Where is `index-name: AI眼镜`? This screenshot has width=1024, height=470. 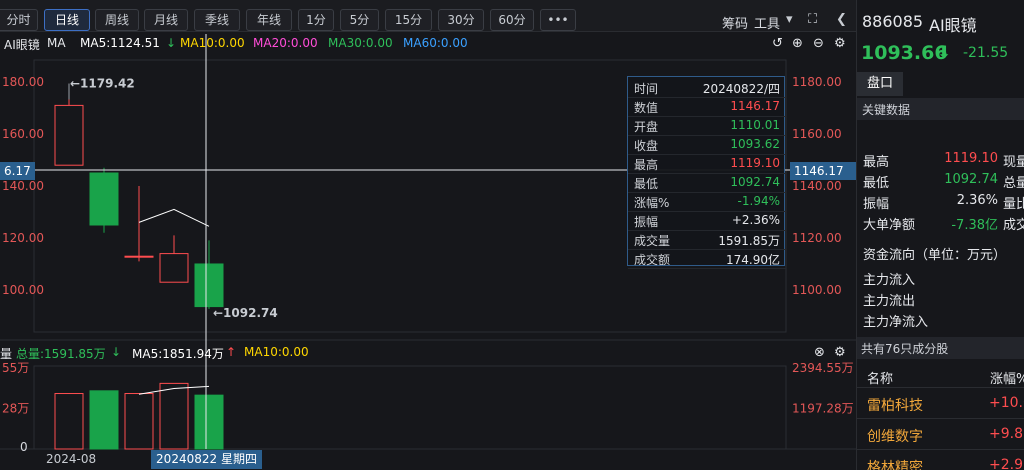 index-name: AI眼镜 is located at coordinates (953, 25).